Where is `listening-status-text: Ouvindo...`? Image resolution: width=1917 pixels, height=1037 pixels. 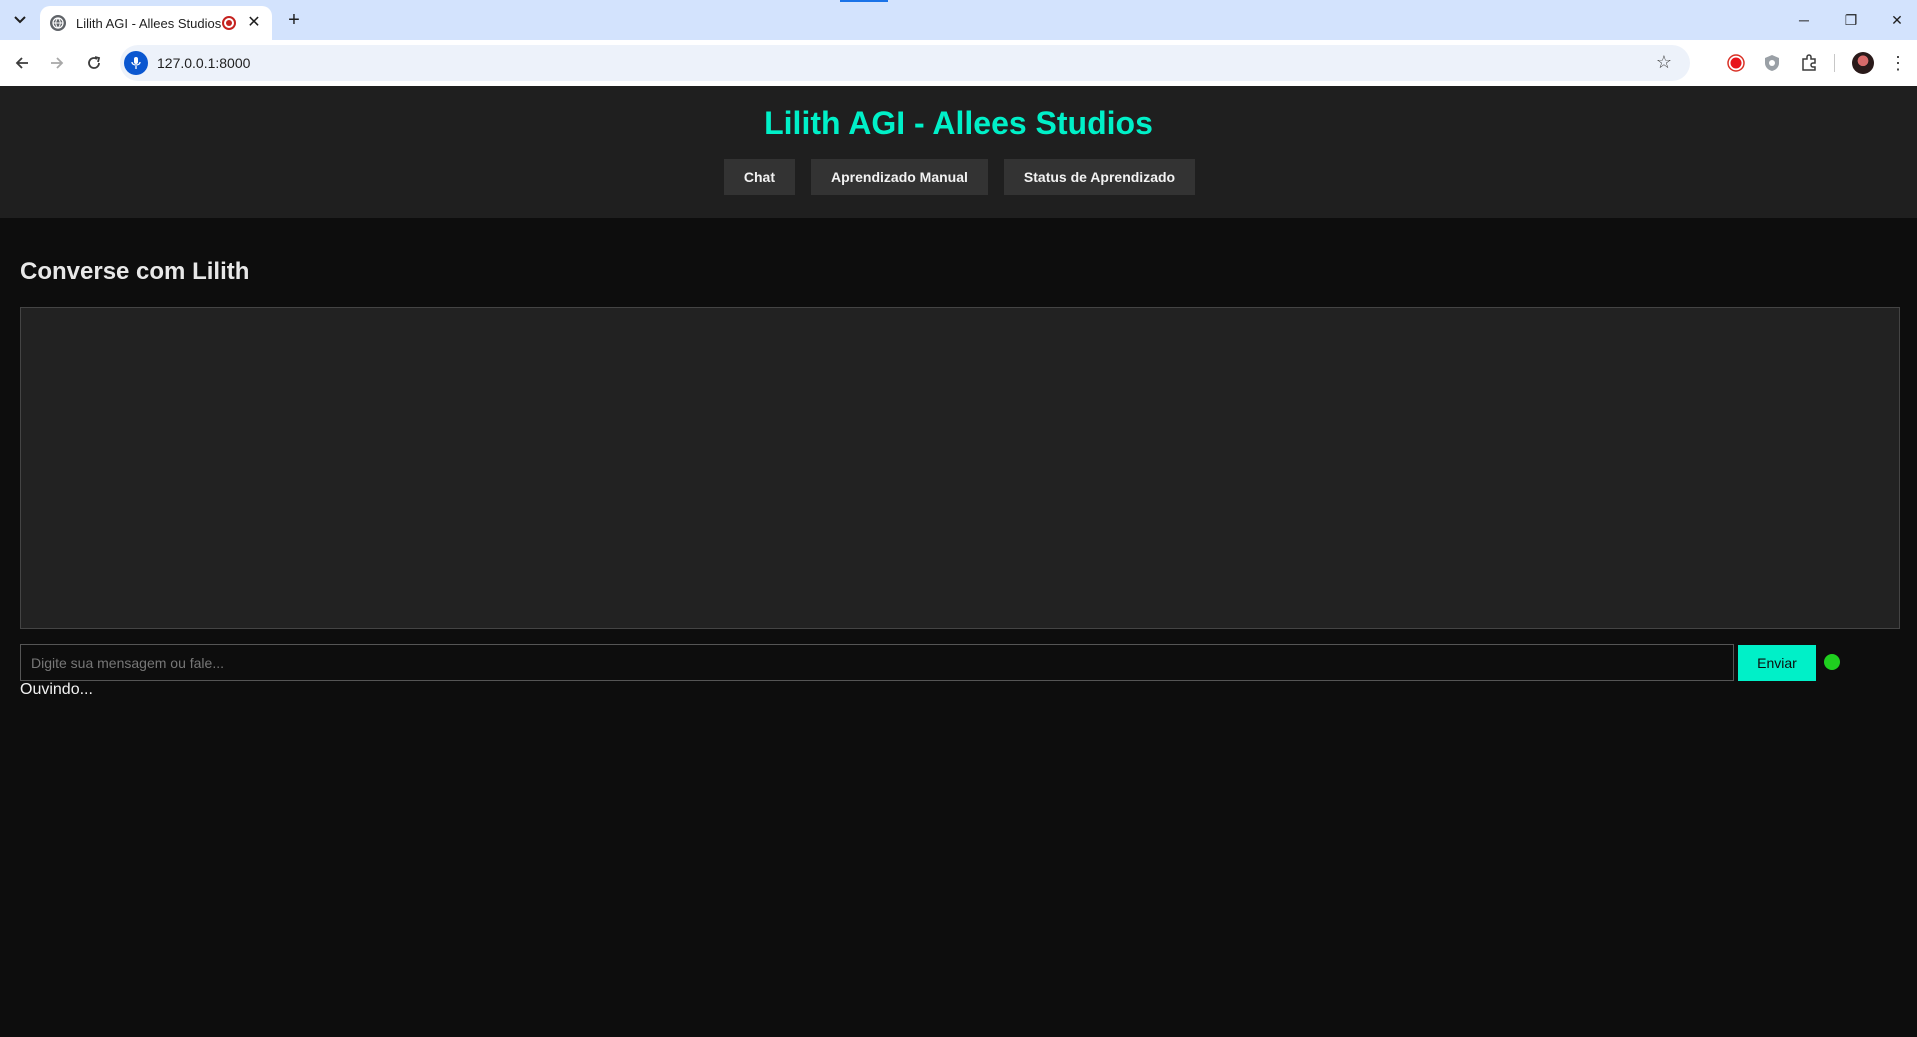 listening-status-text: Ouvindo... is located at coordinates (56, 689).